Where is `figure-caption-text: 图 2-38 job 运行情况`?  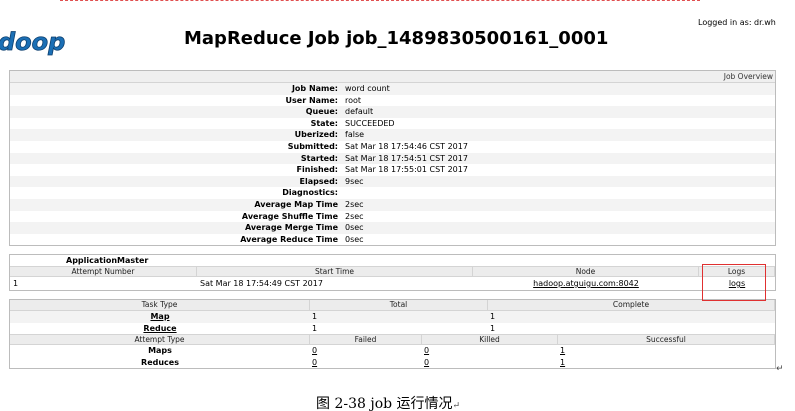
figure-caption-text: 图 2-38 job 运行情况 is located at coordinates (384, 403).